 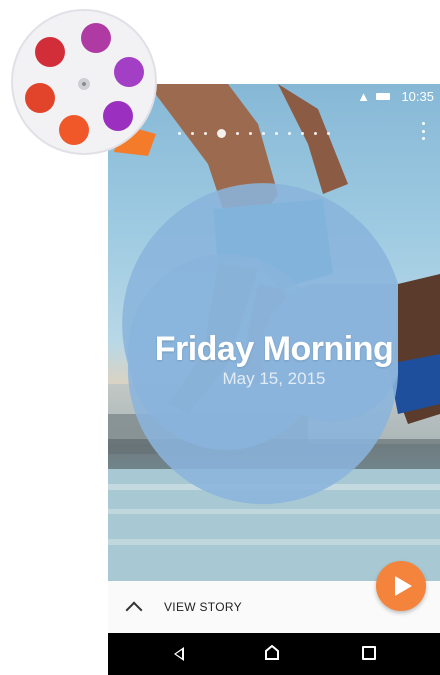 I want to click on home-icon, so click(x=272, y=652).